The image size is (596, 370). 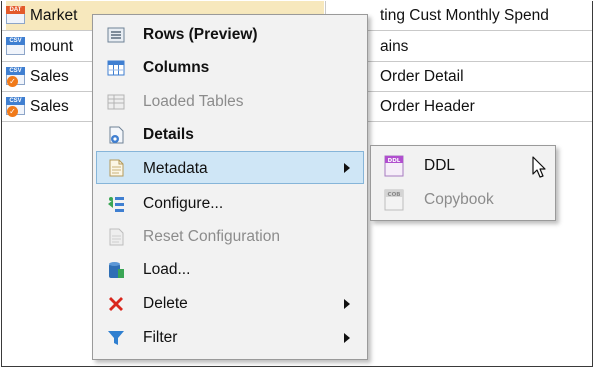 I want to click on ddl-file-icon: DDL, so click(x=394, y=166).